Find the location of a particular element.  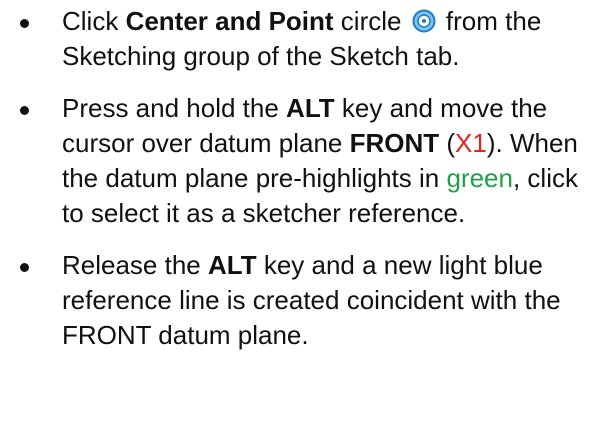

step-1-text-c: circle is located at coordinates (371, 21).